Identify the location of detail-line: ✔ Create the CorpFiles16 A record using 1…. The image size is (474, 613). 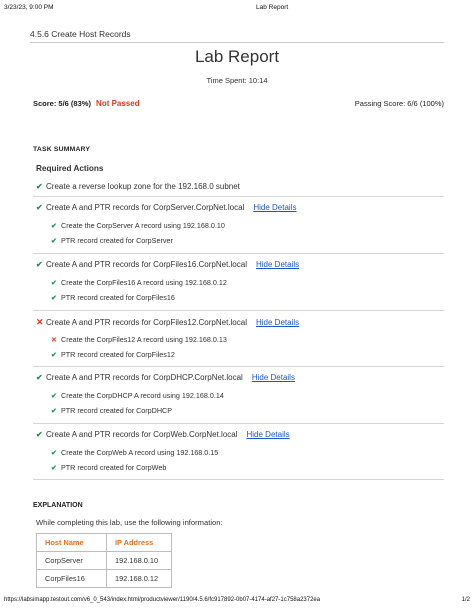
(139, 282).